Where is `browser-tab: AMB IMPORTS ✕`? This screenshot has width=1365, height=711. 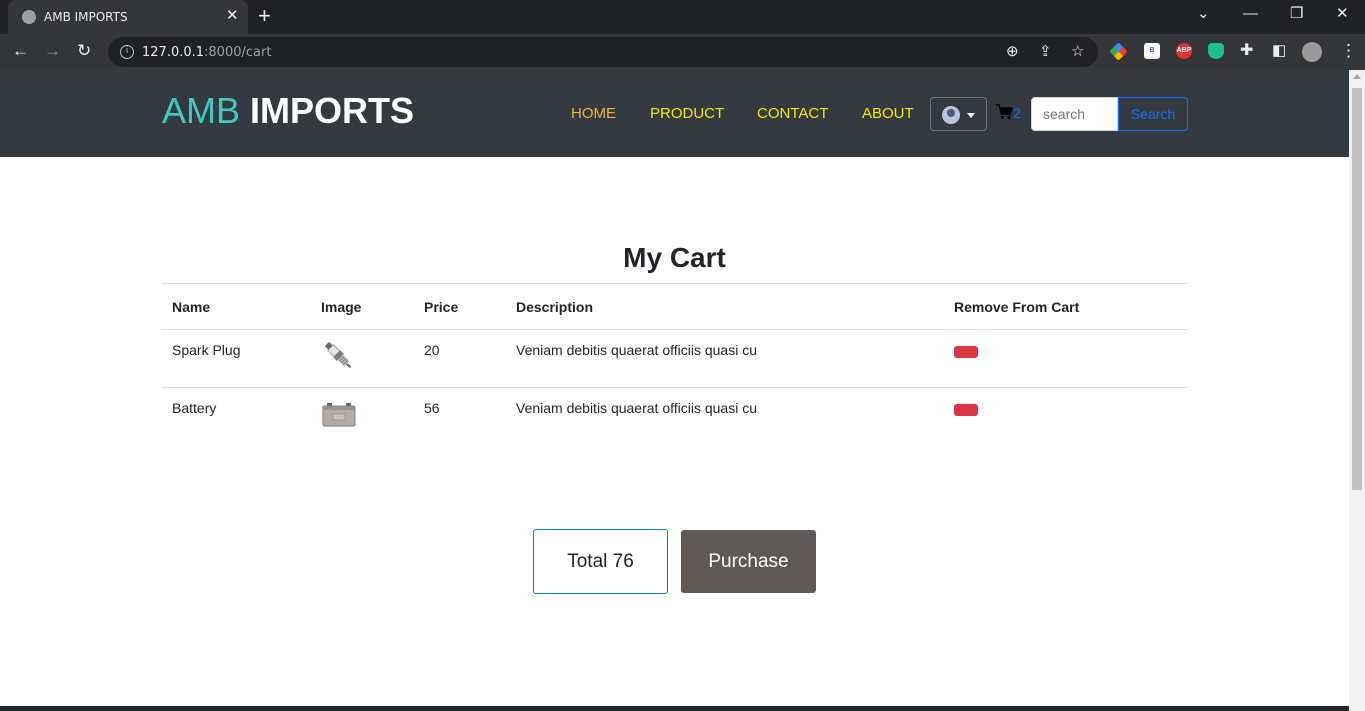
browser-tab: AMB IMPORTS ✕ is located at coordinates (128, 17).